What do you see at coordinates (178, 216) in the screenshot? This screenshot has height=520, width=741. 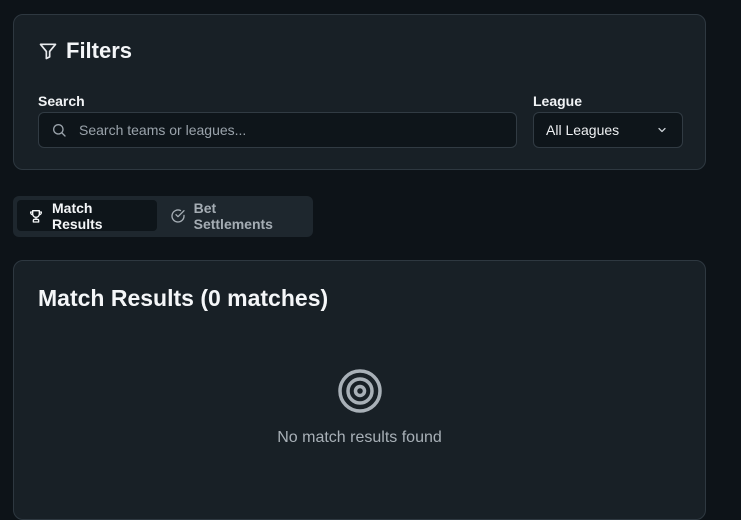 I see `check-circle-icon` at bounding box center [178, 216].